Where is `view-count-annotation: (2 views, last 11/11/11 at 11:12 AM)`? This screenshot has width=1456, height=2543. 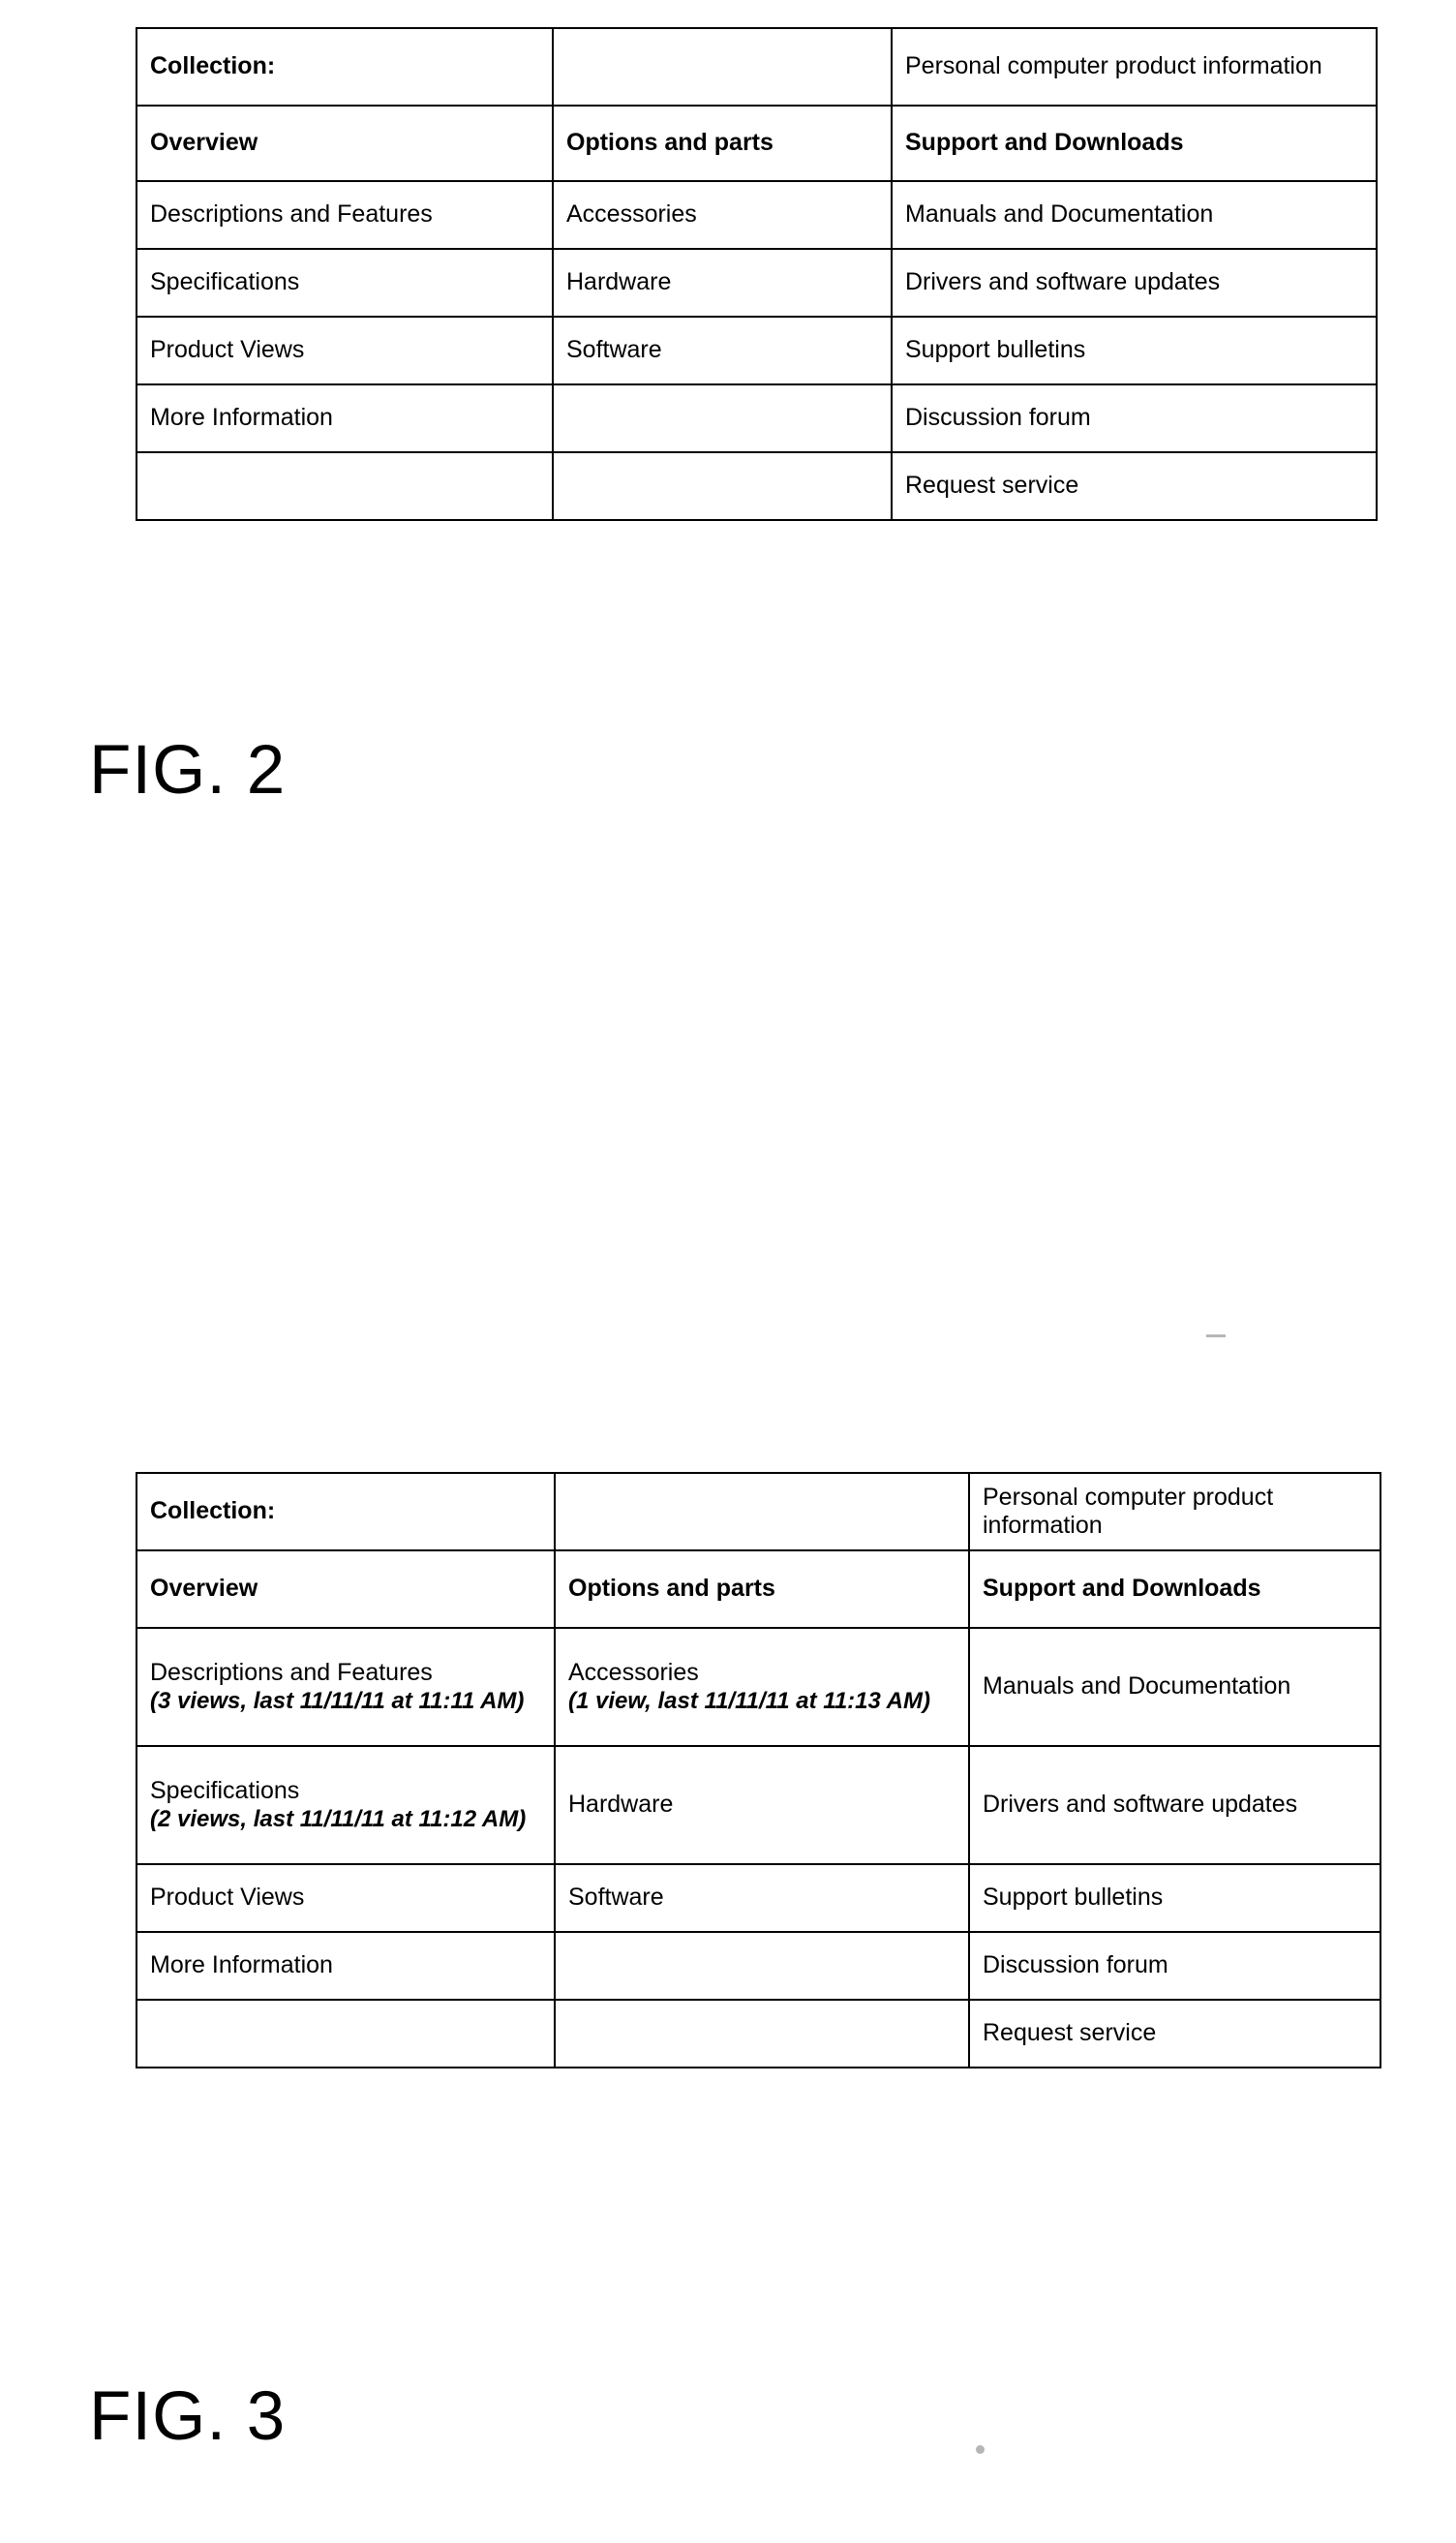
view-count-annotation: (2 views, last 11/11/11 at 11:12 AM) is located at coordinates (338, 1818).